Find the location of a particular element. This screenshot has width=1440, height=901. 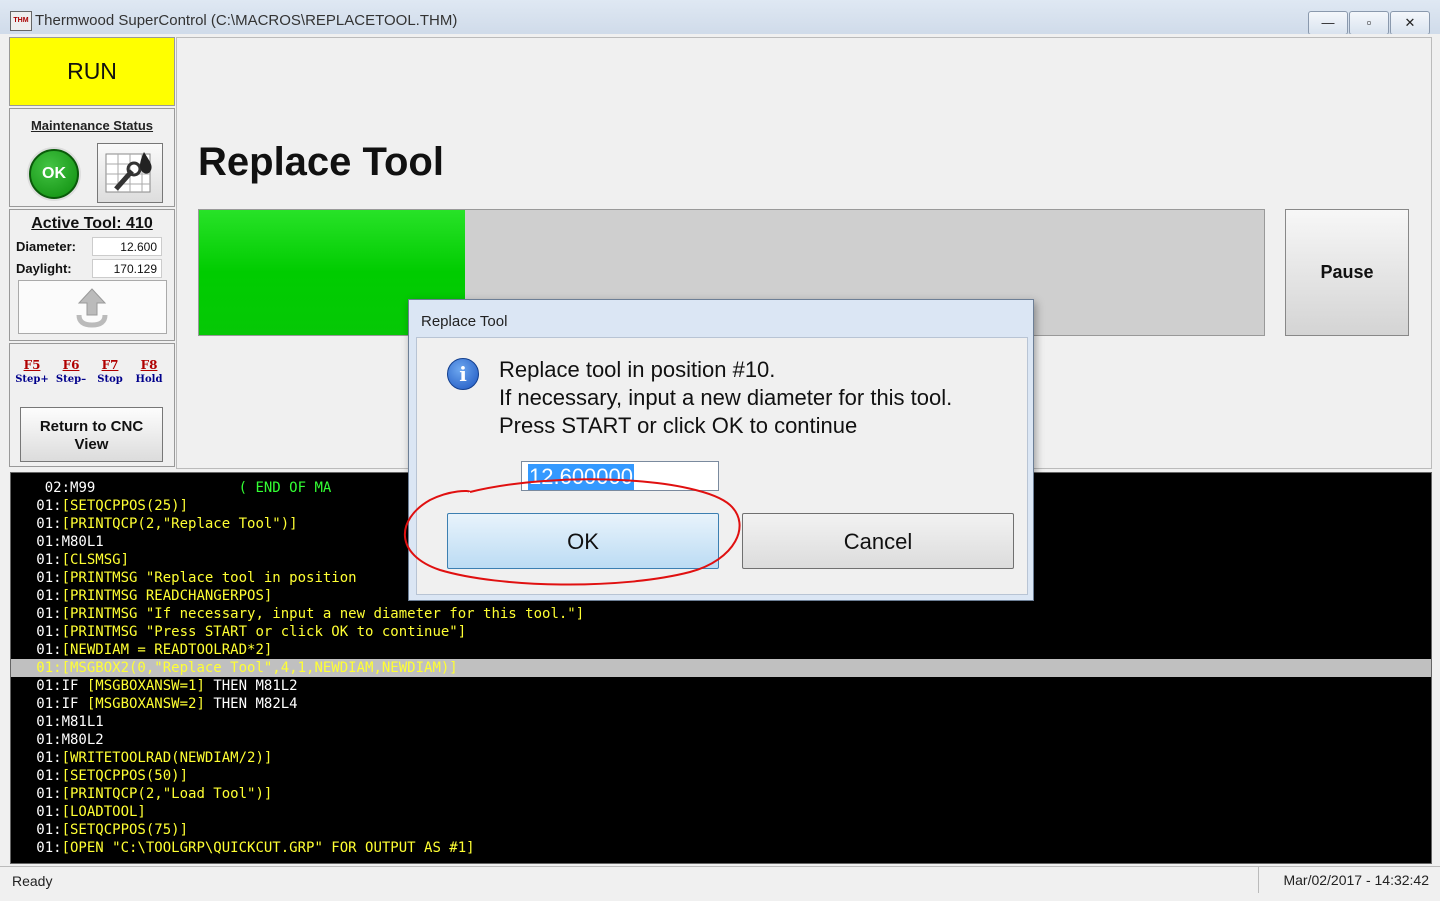

fkey-desc: Stop is located at coordinates (110, 379).